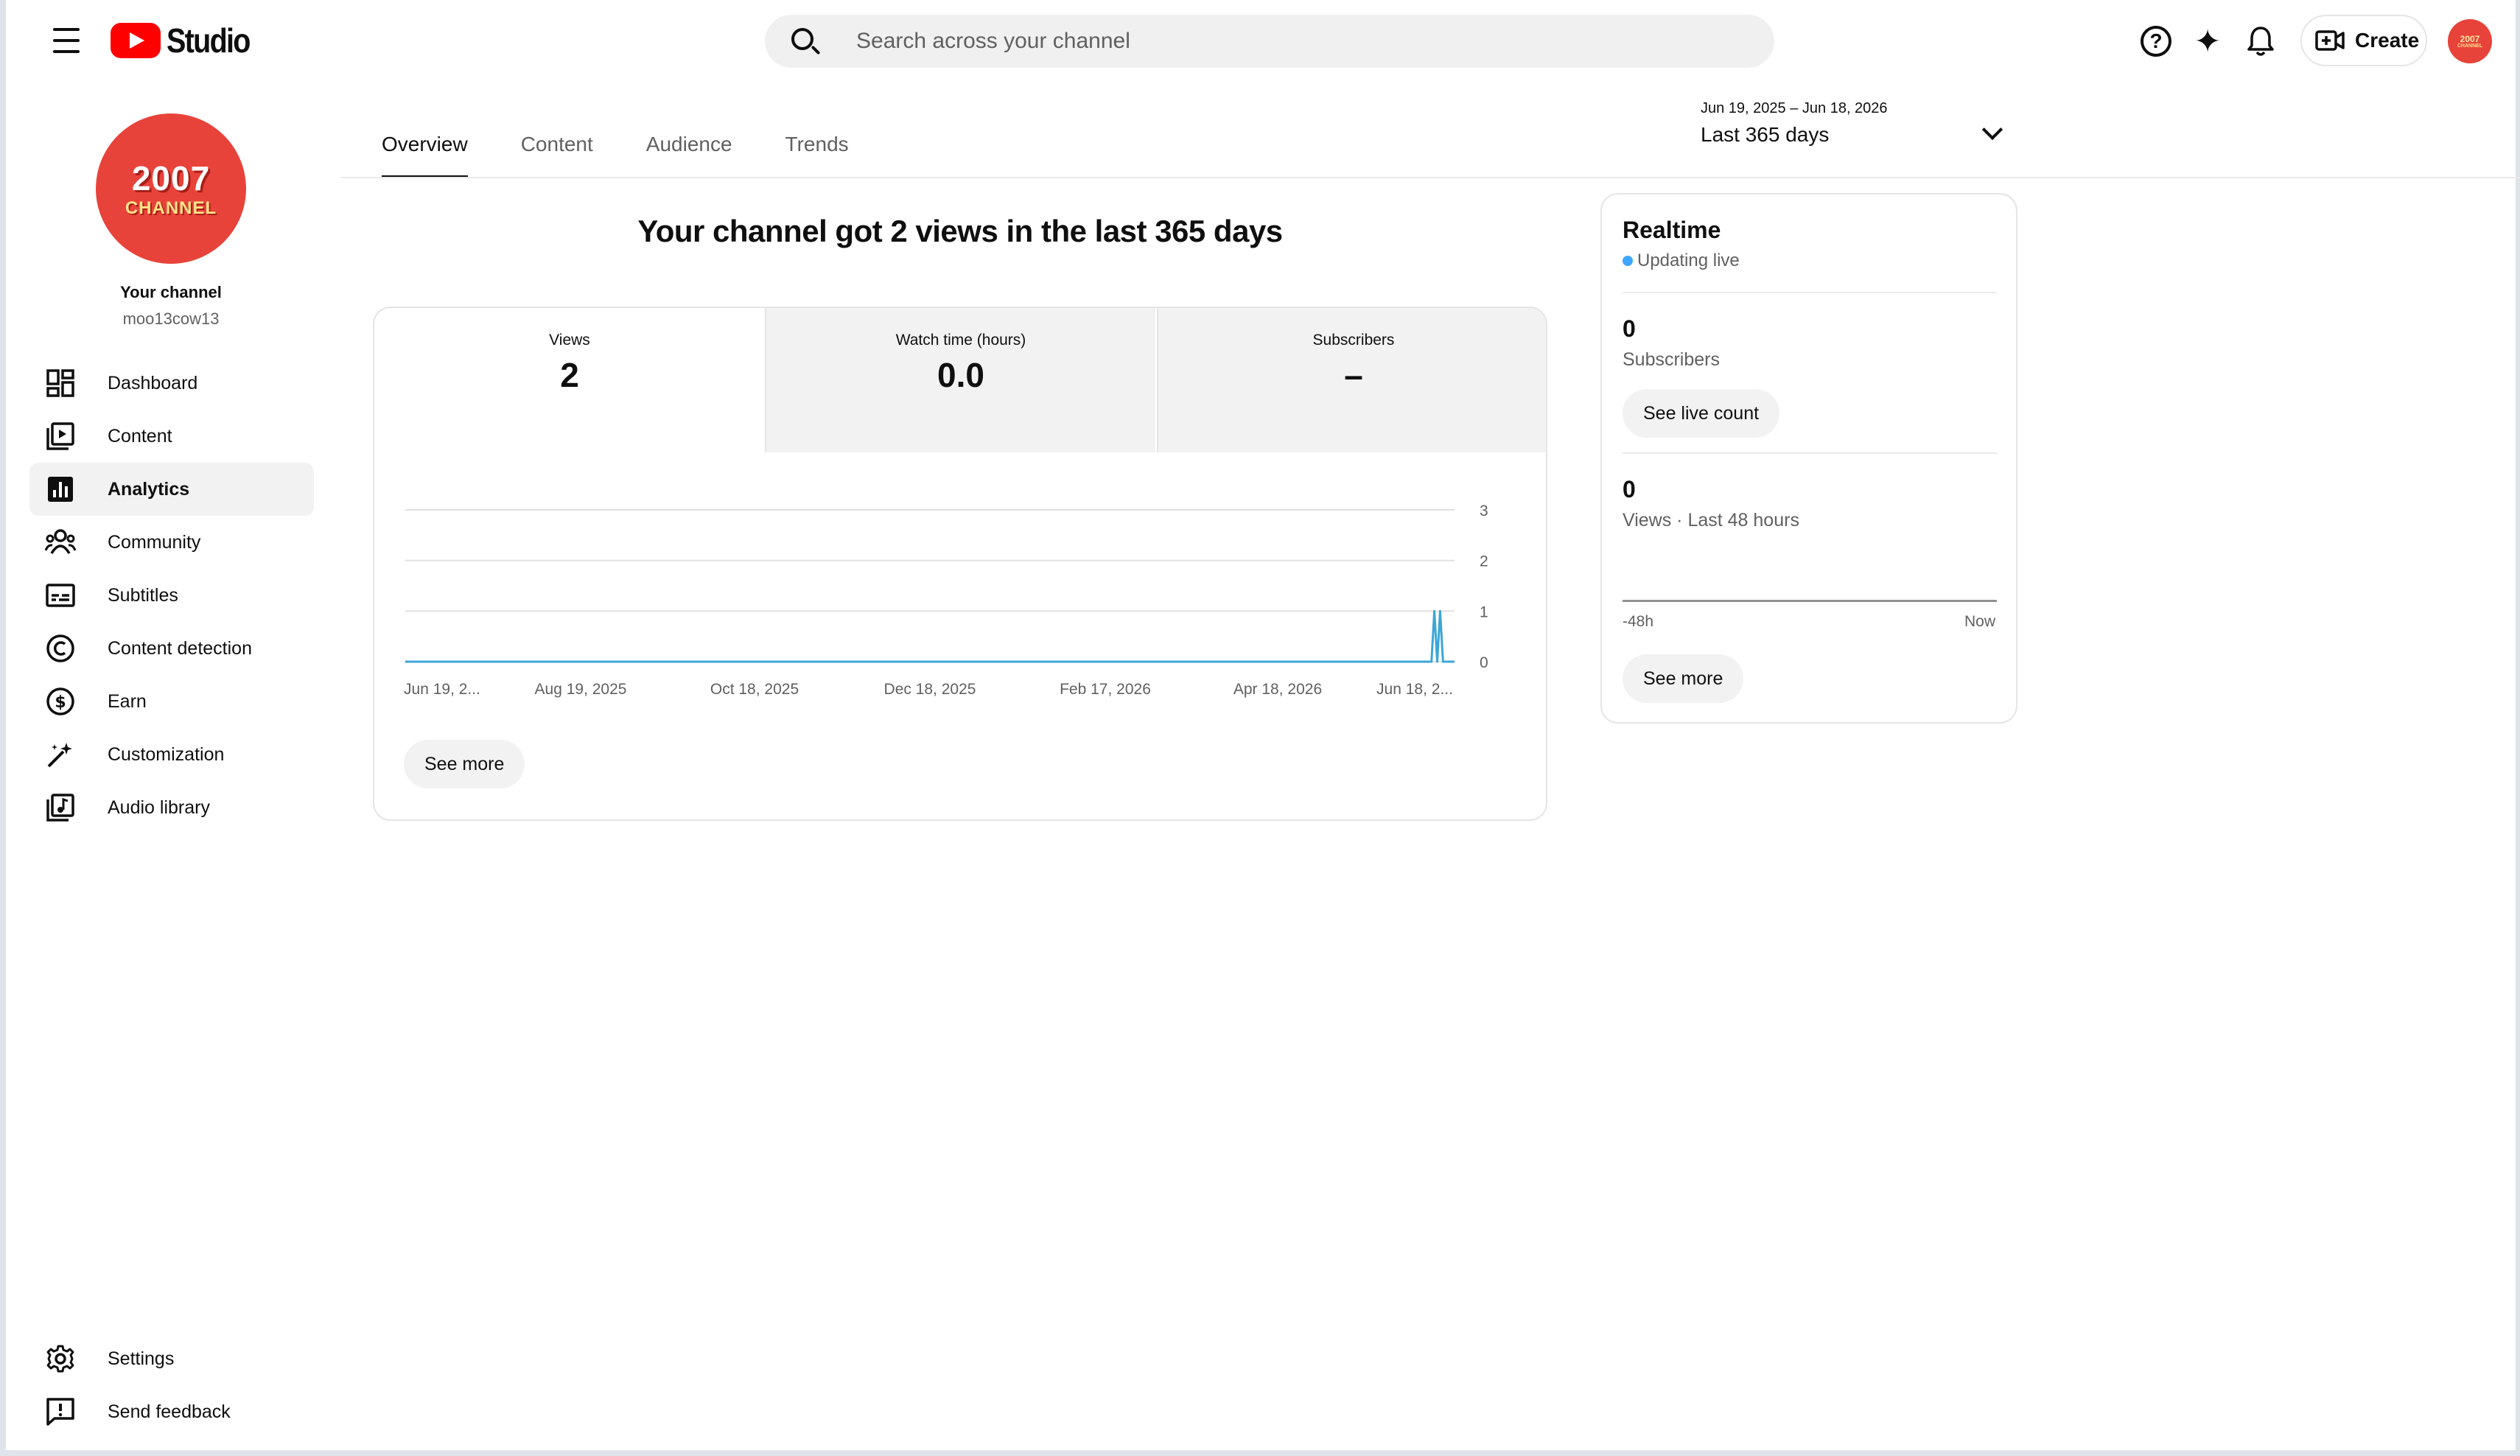 This screenshot has width=2520, height=1456. What do you see at coordinates (2470, 46) in the screenshot?
I see `avatar-text-2: CHANNEL` at bounding box center [2470, 46].